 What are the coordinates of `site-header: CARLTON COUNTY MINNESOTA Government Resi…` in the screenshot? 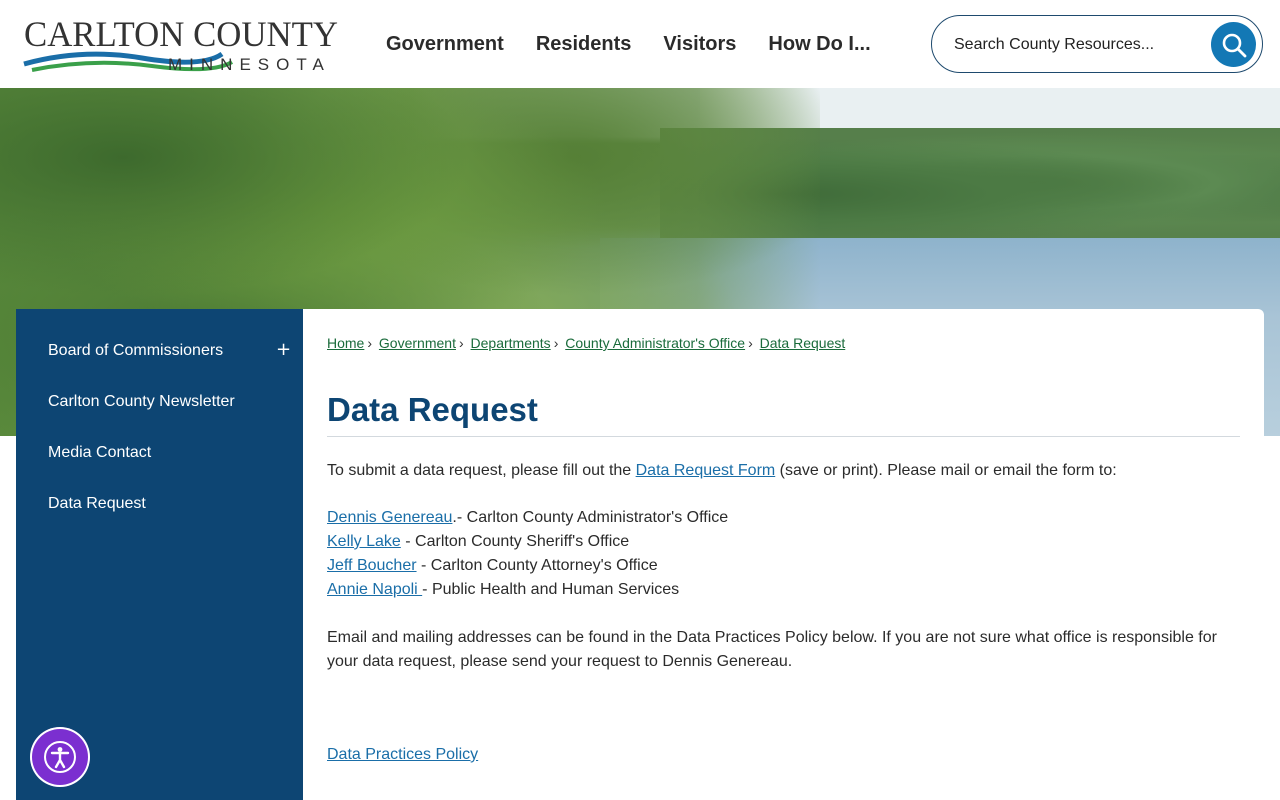 It's located at (640, 44).